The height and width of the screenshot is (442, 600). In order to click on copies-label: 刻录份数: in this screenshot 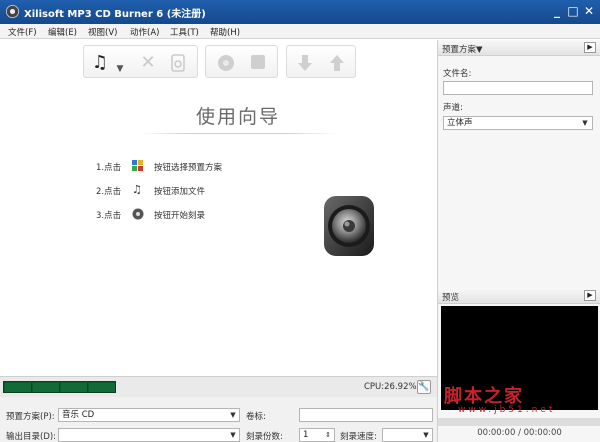, I will do `click(264, 437)`.